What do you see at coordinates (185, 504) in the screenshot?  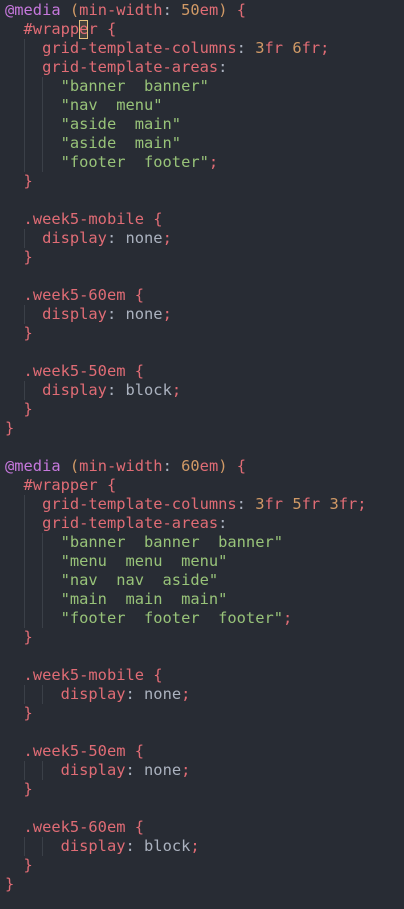 I see `code-line: grid-template-columns: 3fr 5fr 3fr;` at bounding box center [185, 504].